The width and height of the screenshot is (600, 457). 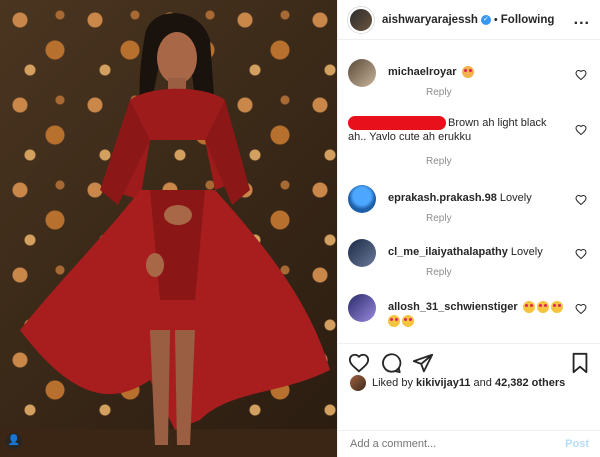 What do you see at coordinates (442, 198) in the screenshot?
I see `commenter-username: eprakash.prakash.98` at bounding box center [442, 198].